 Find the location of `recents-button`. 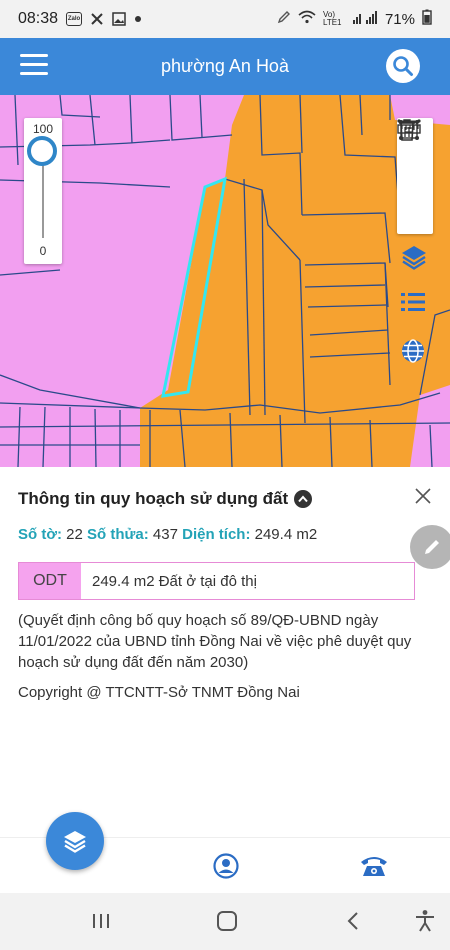

recents-button is located at coordinates (101, 921).